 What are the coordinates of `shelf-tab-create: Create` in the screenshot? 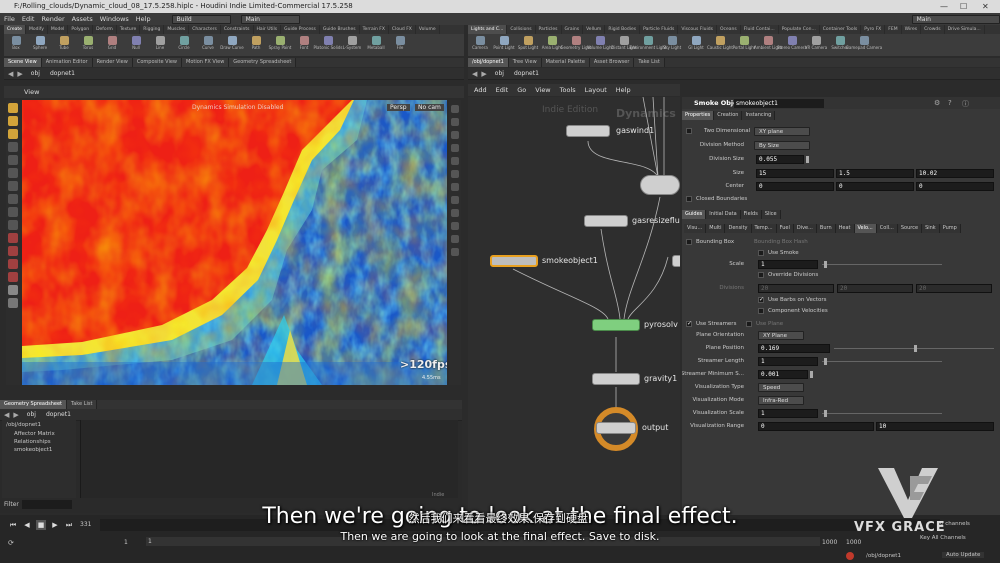 It's located at (15, 29).